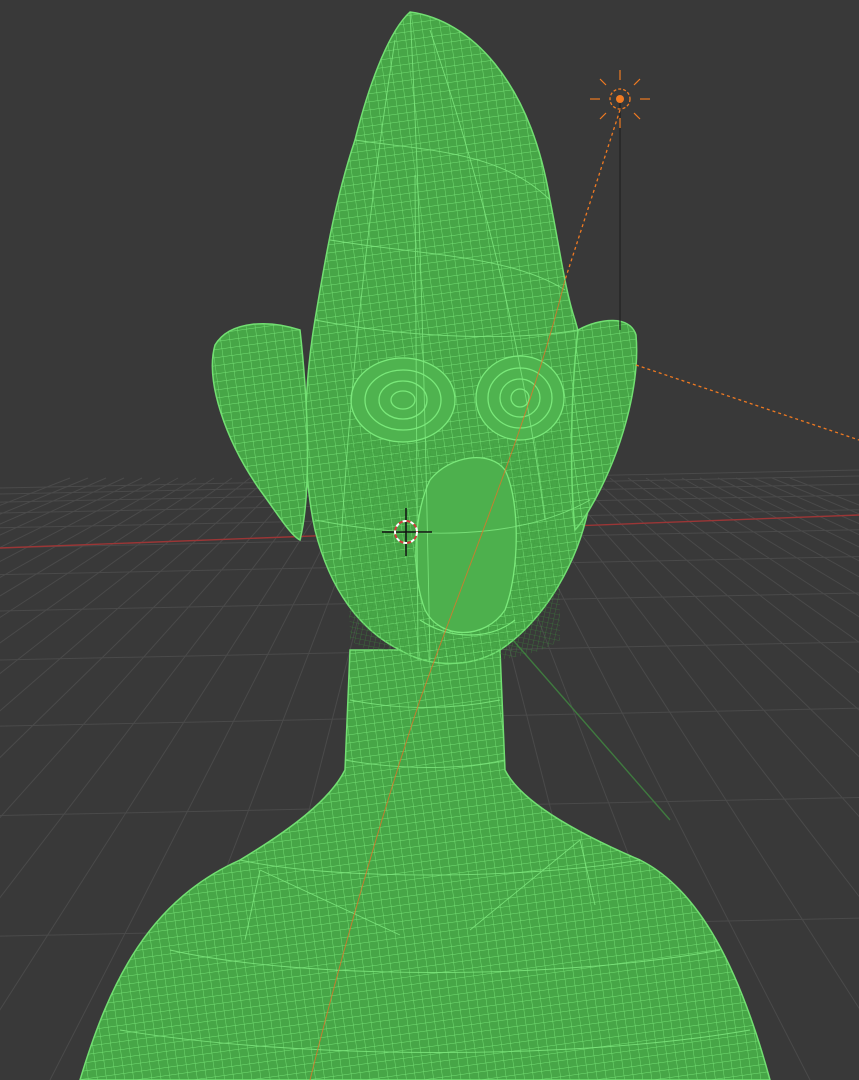 The image size is (859, 1080). Describe the element at coordinates (403, 400) in the screenshot. I see `eye-left` at that location.